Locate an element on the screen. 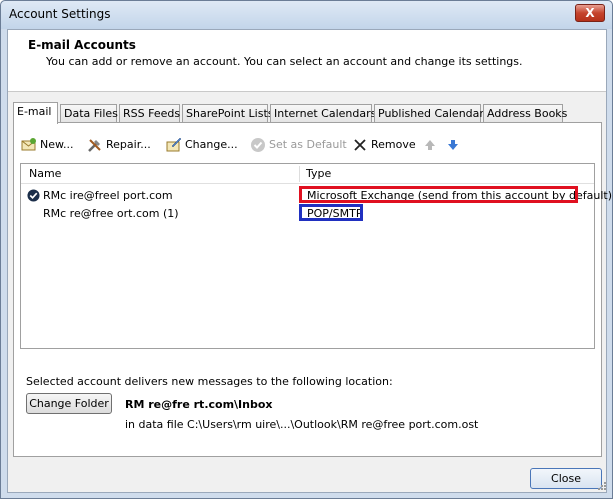 The width and height of the screenshot is (613, 499). tab-data-files: Data Files is located at coordinates (89, 113).